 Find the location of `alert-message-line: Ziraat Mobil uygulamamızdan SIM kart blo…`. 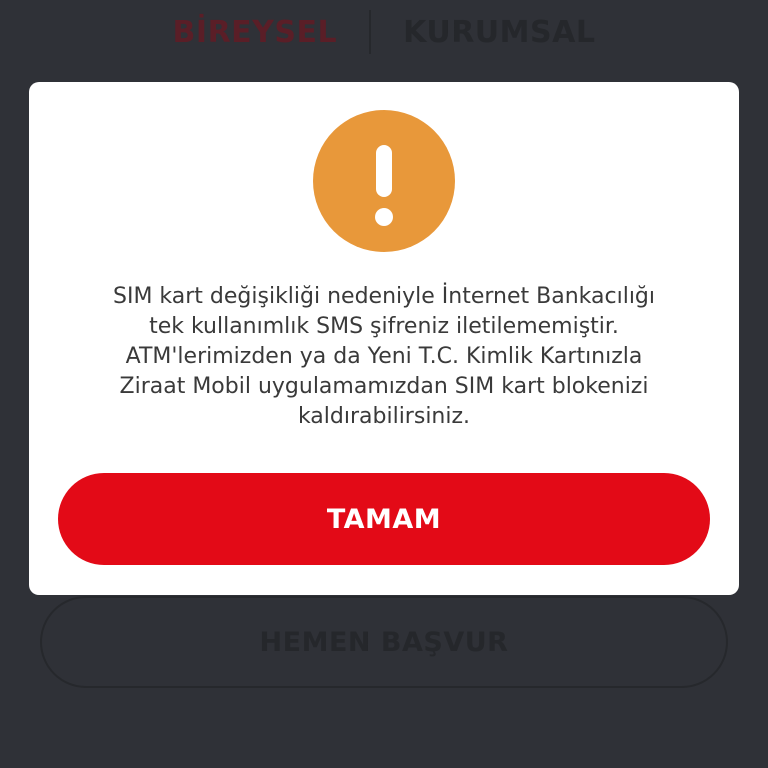

alert-message-line: Ziraat Mobil uygulamamızdan SIM kart blo… is located at coordinates (384, 386).